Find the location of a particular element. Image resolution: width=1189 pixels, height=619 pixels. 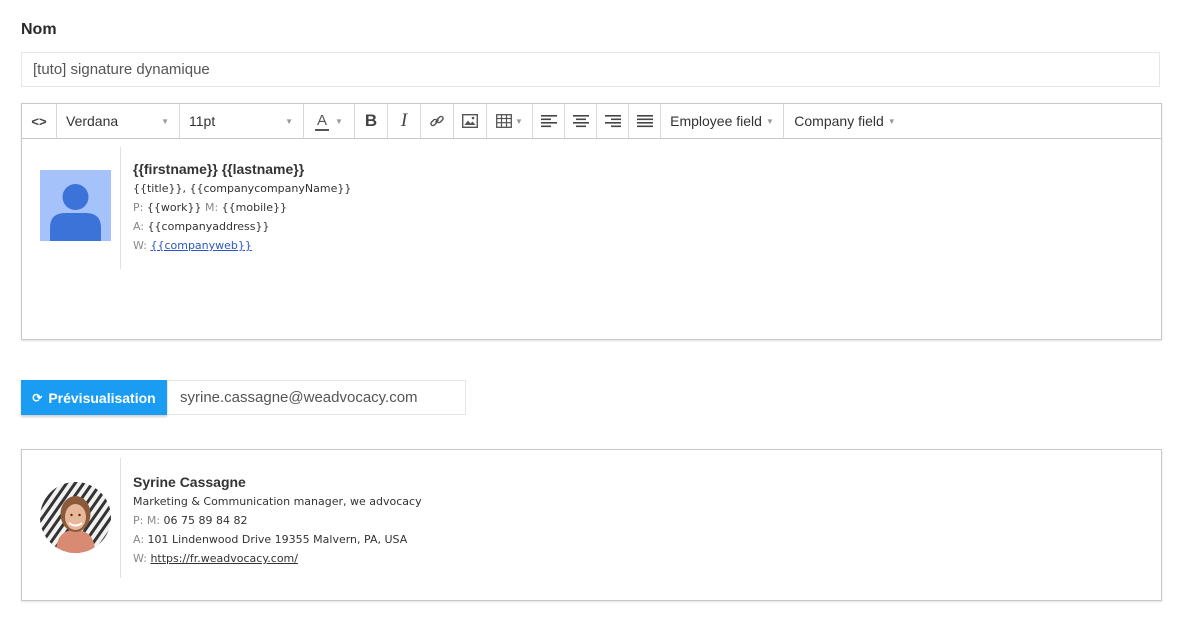

preview-email-input: syrine.cassagne@weadvocacy.com is located at coordinates (316, 397).